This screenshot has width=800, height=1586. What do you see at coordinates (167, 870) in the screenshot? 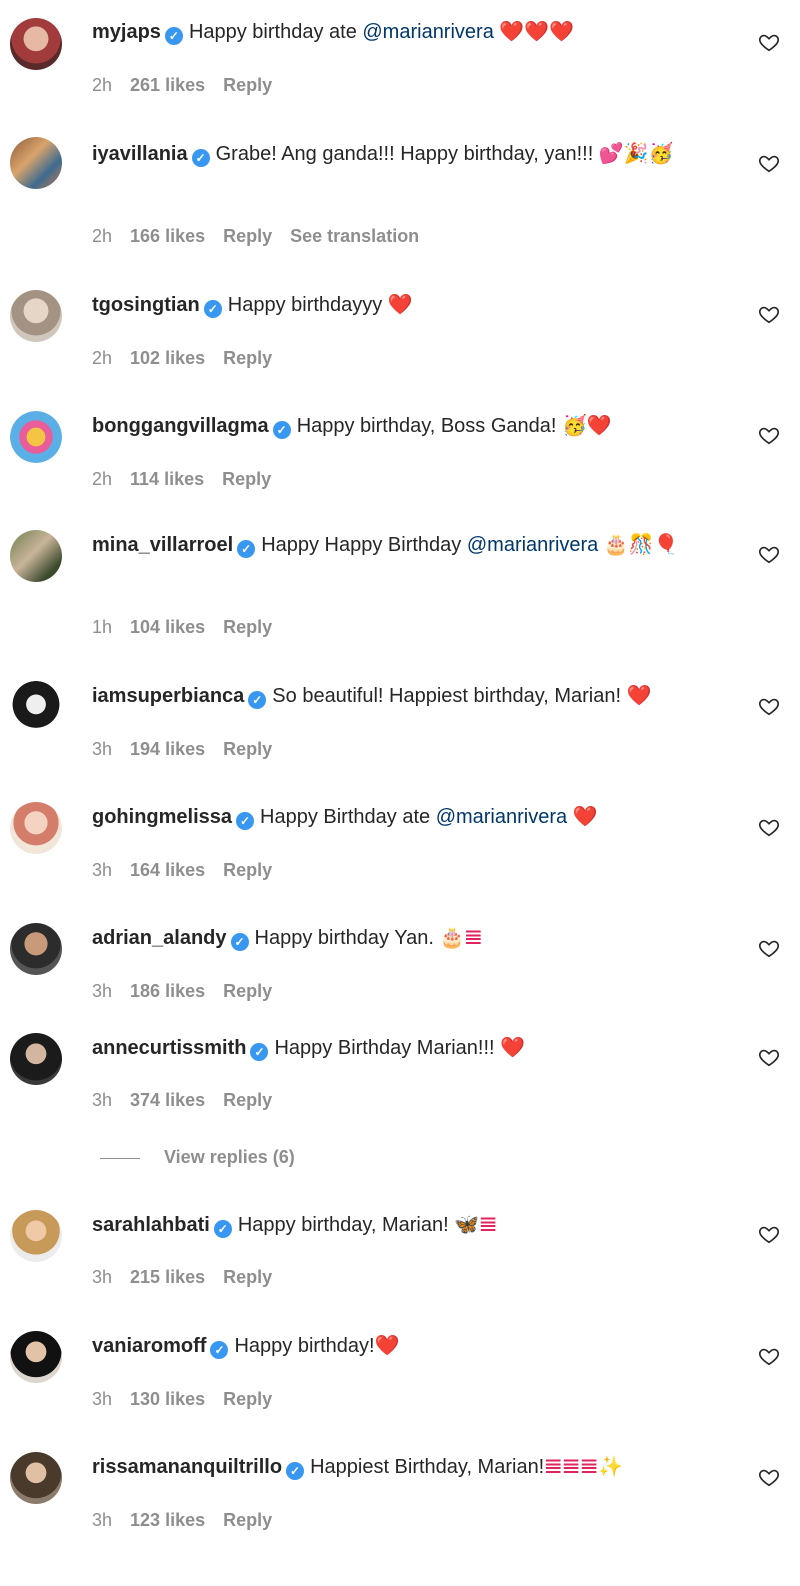
I see `like-count: 164 likes` at bounding box center [167, 870].